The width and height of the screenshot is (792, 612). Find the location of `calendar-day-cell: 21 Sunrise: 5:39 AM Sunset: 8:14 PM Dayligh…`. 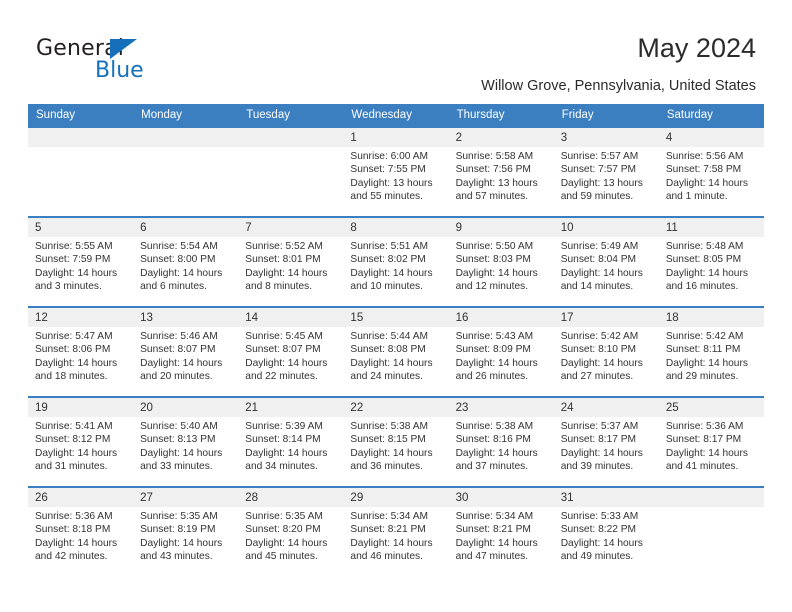

calendar-day-cell: 21 Sunrise: 5:39 AM Sunset: 8:14 PM Dayligh… is located at coordinates (291, 441).